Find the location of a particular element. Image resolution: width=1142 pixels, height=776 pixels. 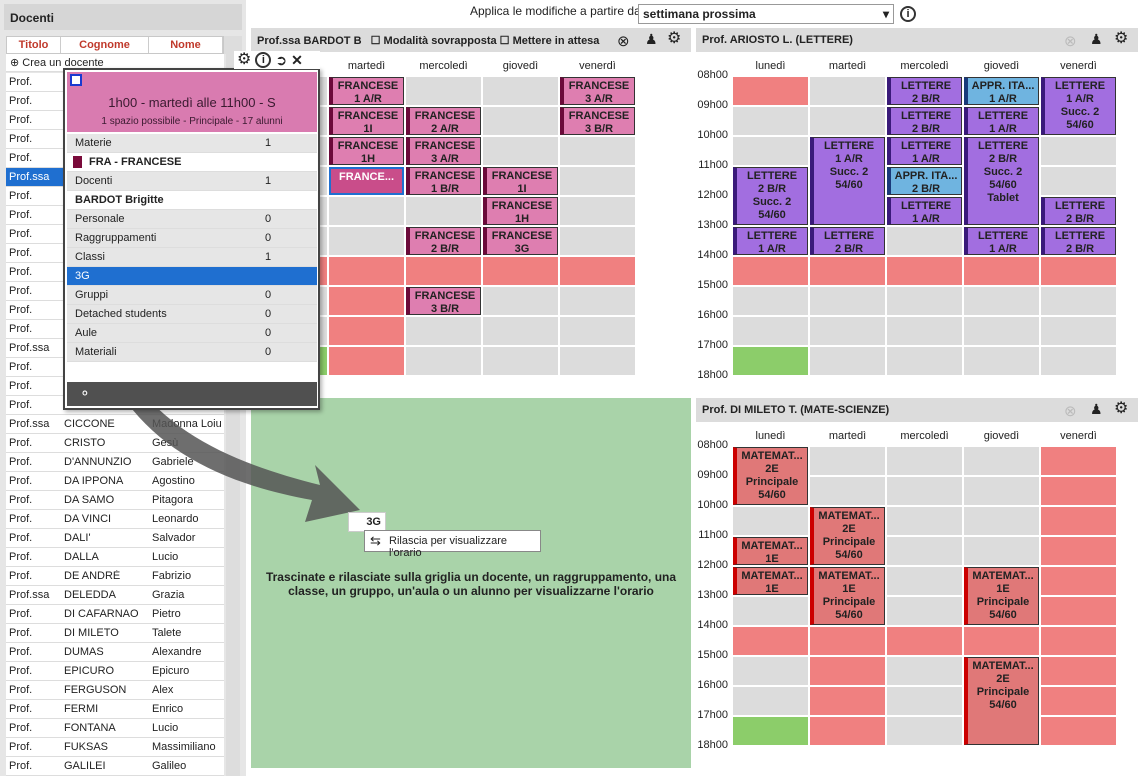

lesson-block: FRANCESE 3 B/R is located at coordinates (597, 121).